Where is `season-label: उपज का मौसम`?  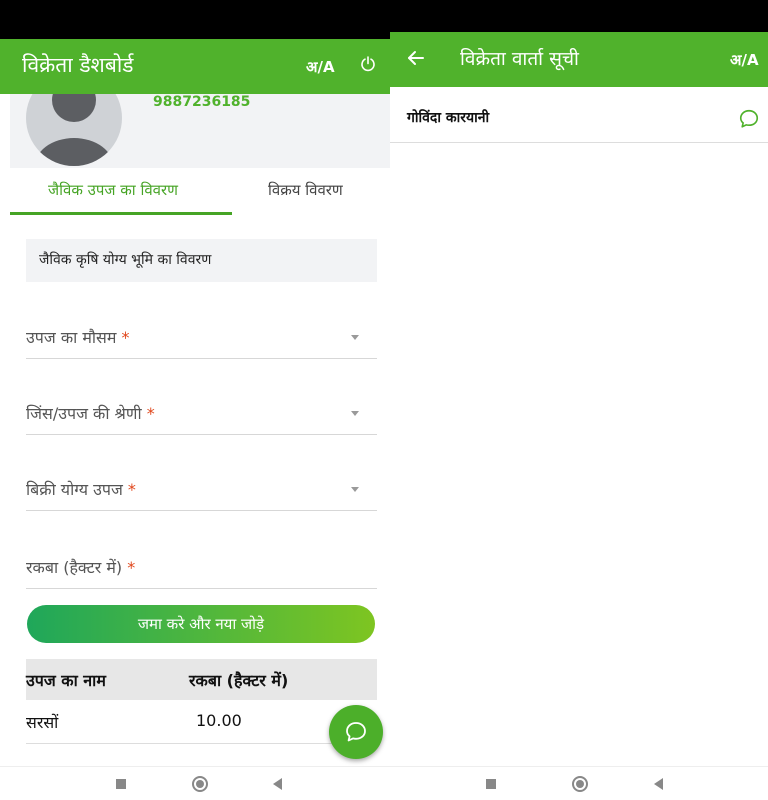
season-label: उपज का मौसम is located at coordinates (71, 337).